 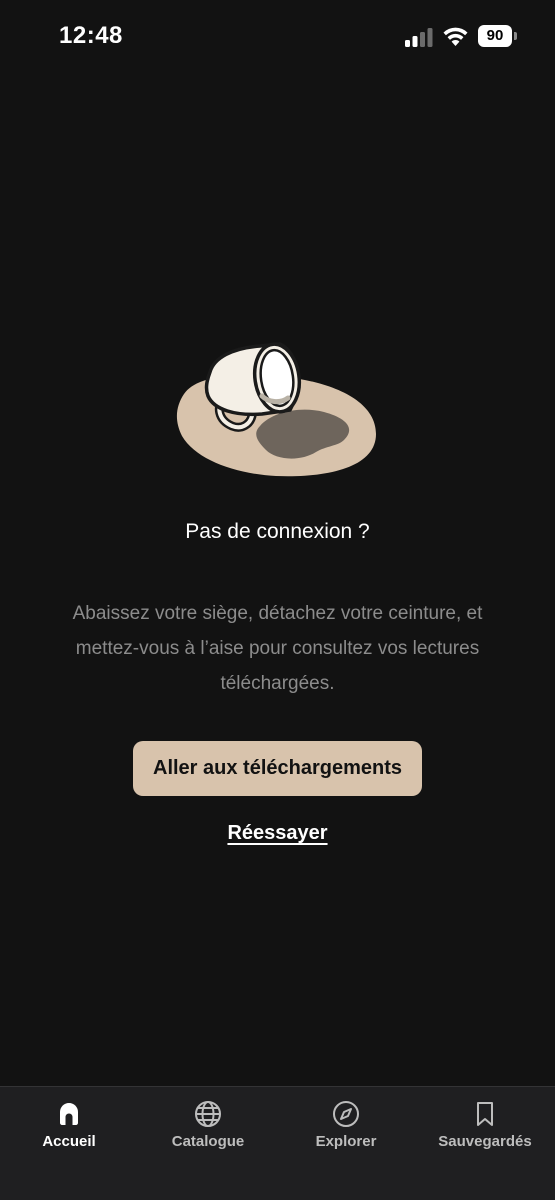 I want to click on status-bar: 12:48 90, so click(x=277, y=37).